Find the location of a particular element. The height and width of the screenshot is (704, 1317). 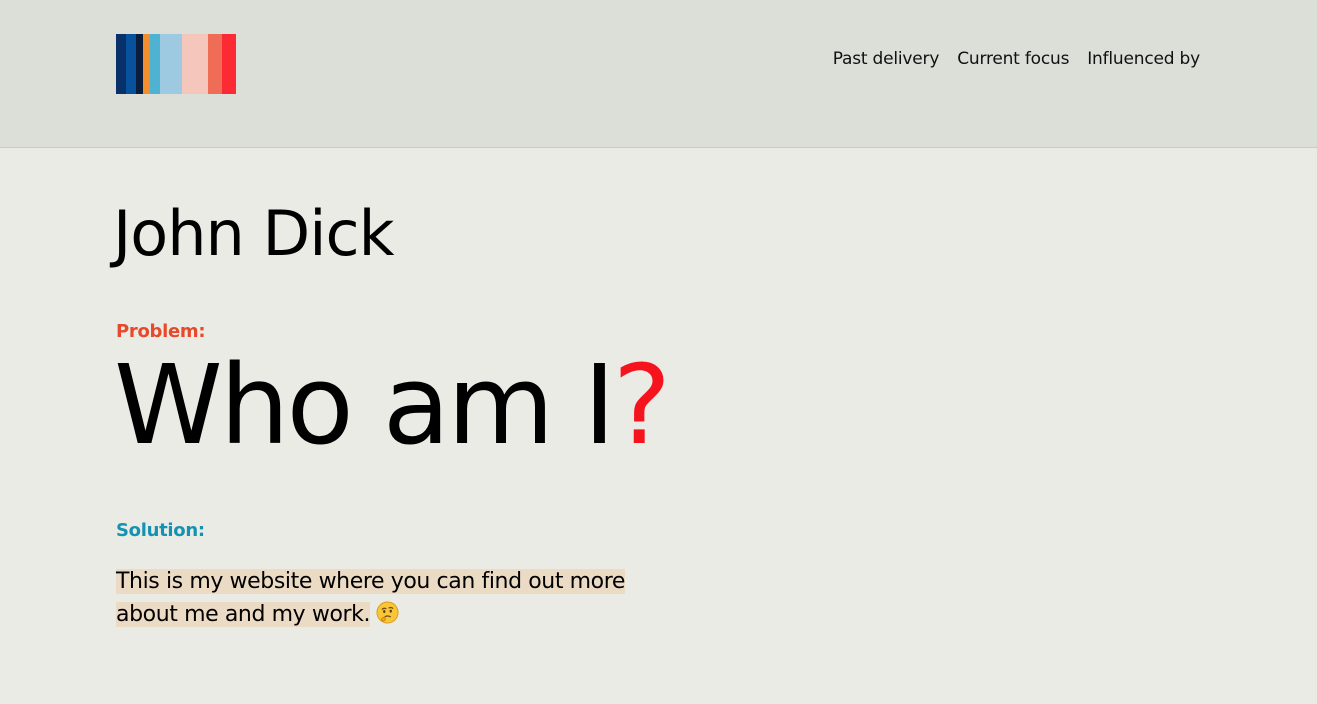

nav-link-past-delivery: Past delivery is located at coordinates (886, 59).